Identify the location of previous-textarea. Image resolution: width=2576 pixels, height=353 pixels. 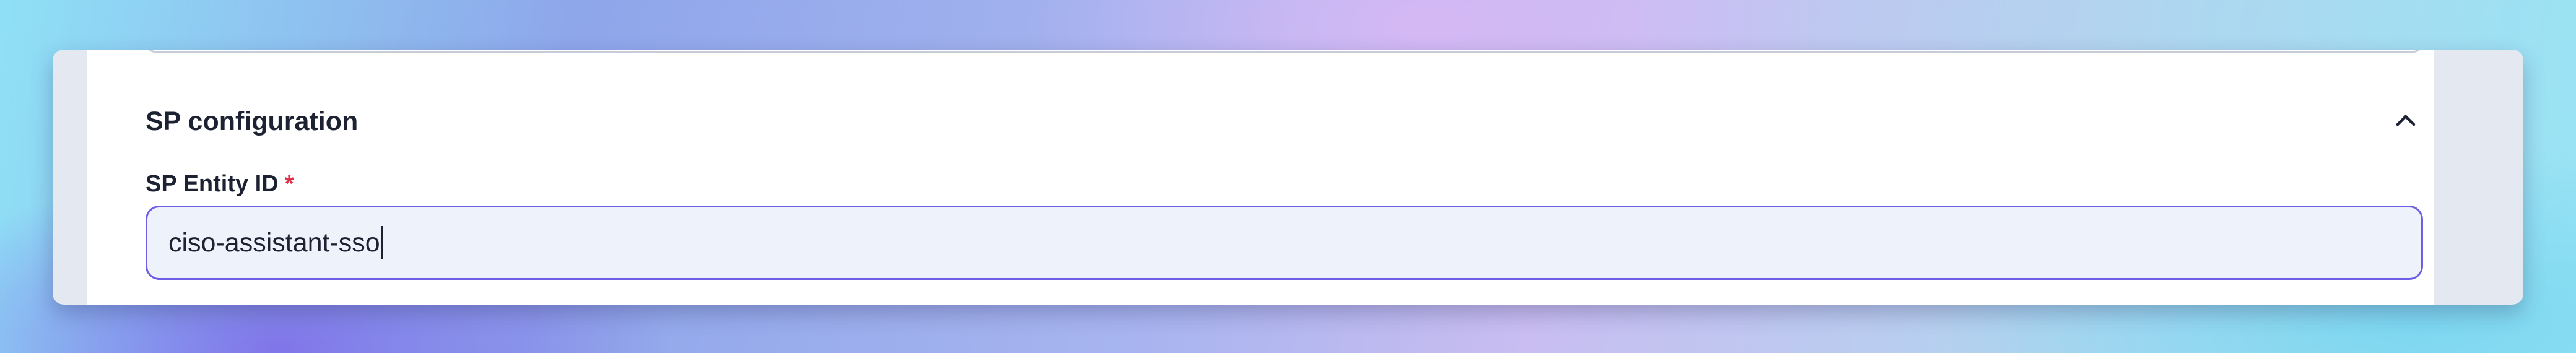
(1284, 52).